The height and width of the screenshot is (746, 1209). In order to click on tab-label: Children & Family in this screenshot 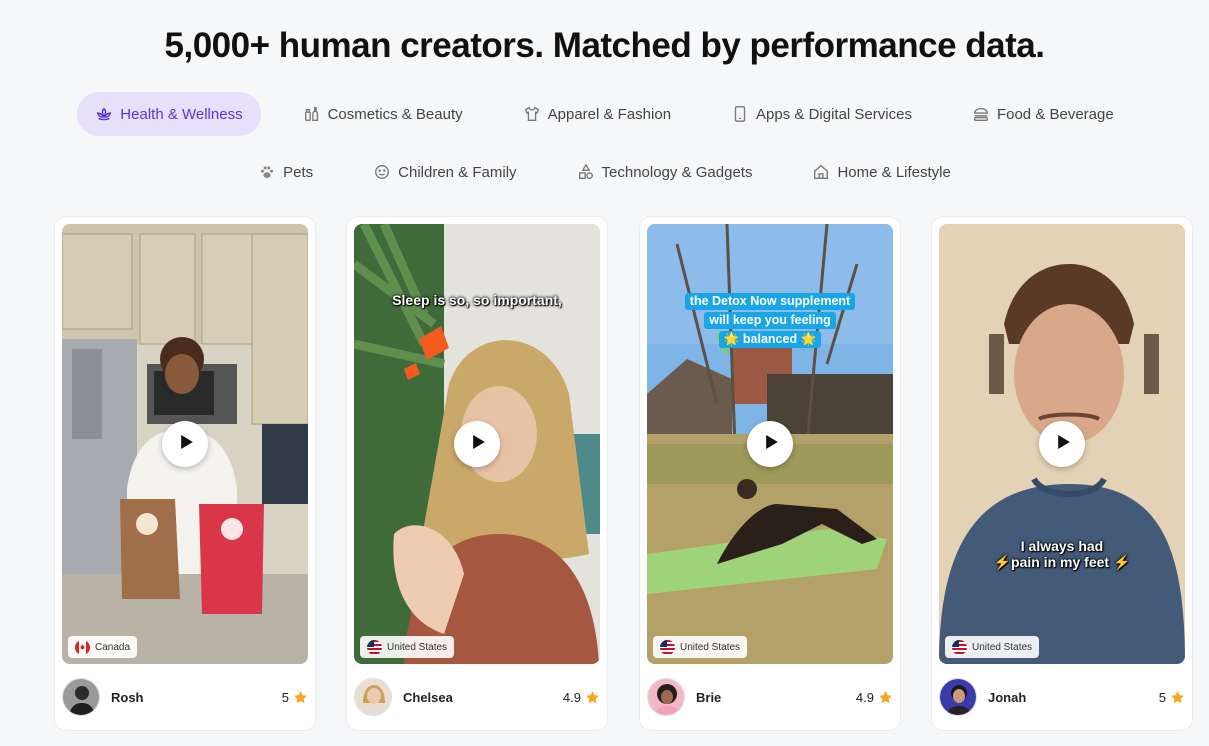, I will do `click(457, 172)`.